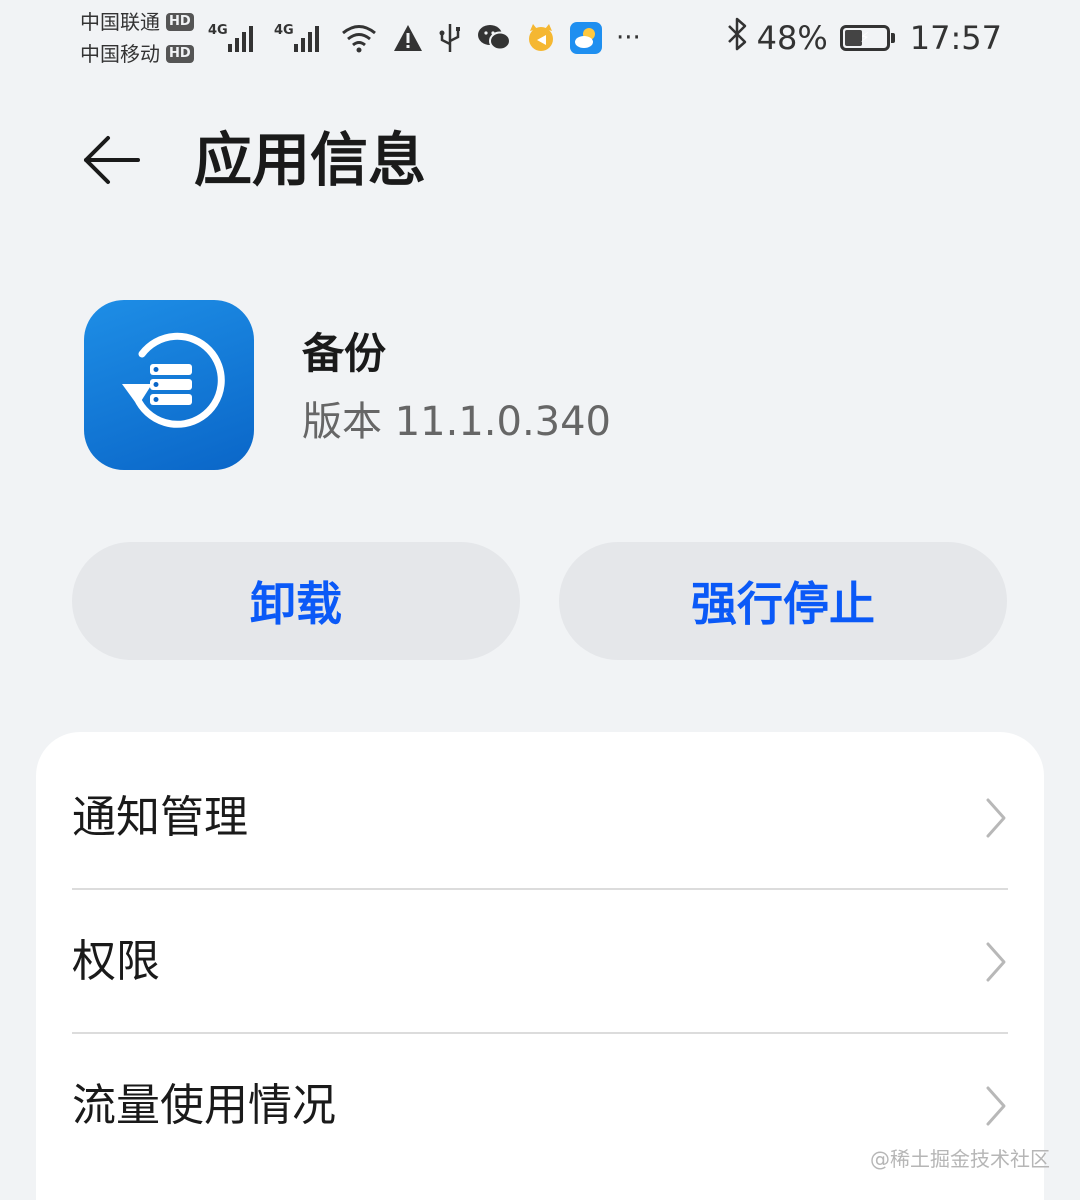  I want to click on notification-management-item: 通知管理, so click(540, 818).